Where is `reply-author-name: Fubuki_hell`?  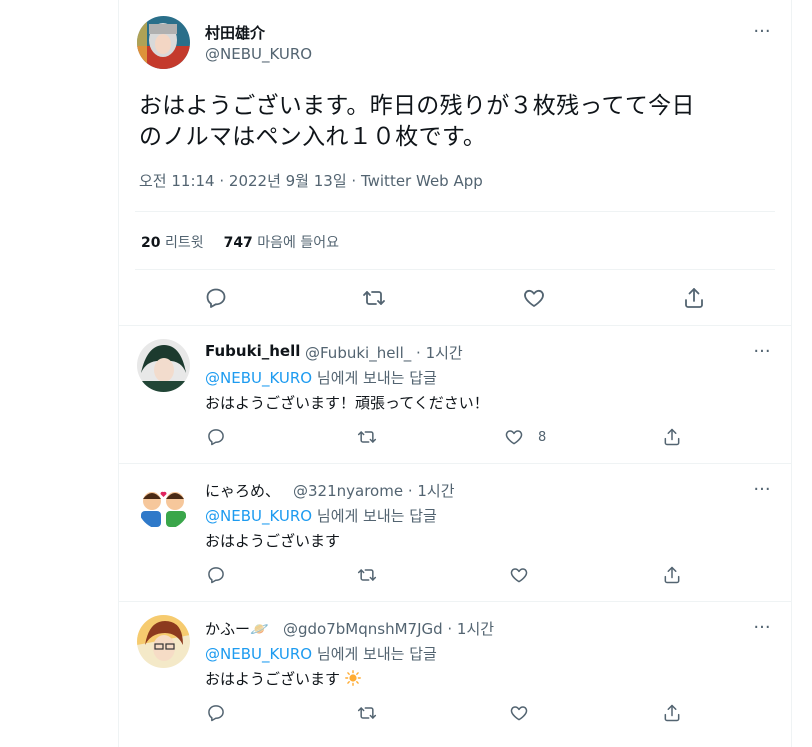
reply-author-name: Fubuki_hell is located at coordinates (252, 351).